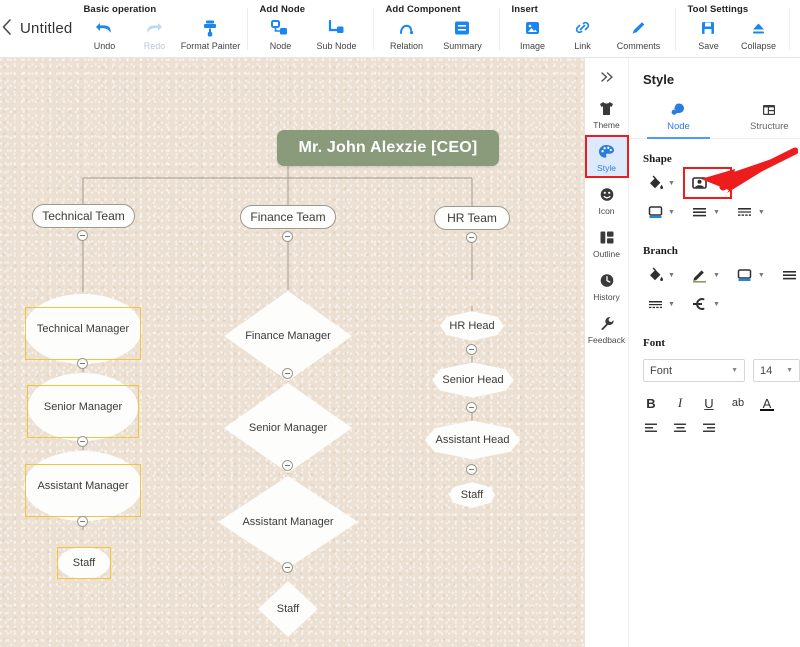 This screenshot has width=800, height=647. What do you see at coordinates (462, 28) in the screenshot?
I see `summary-icon` at bounding box center [462, 28].